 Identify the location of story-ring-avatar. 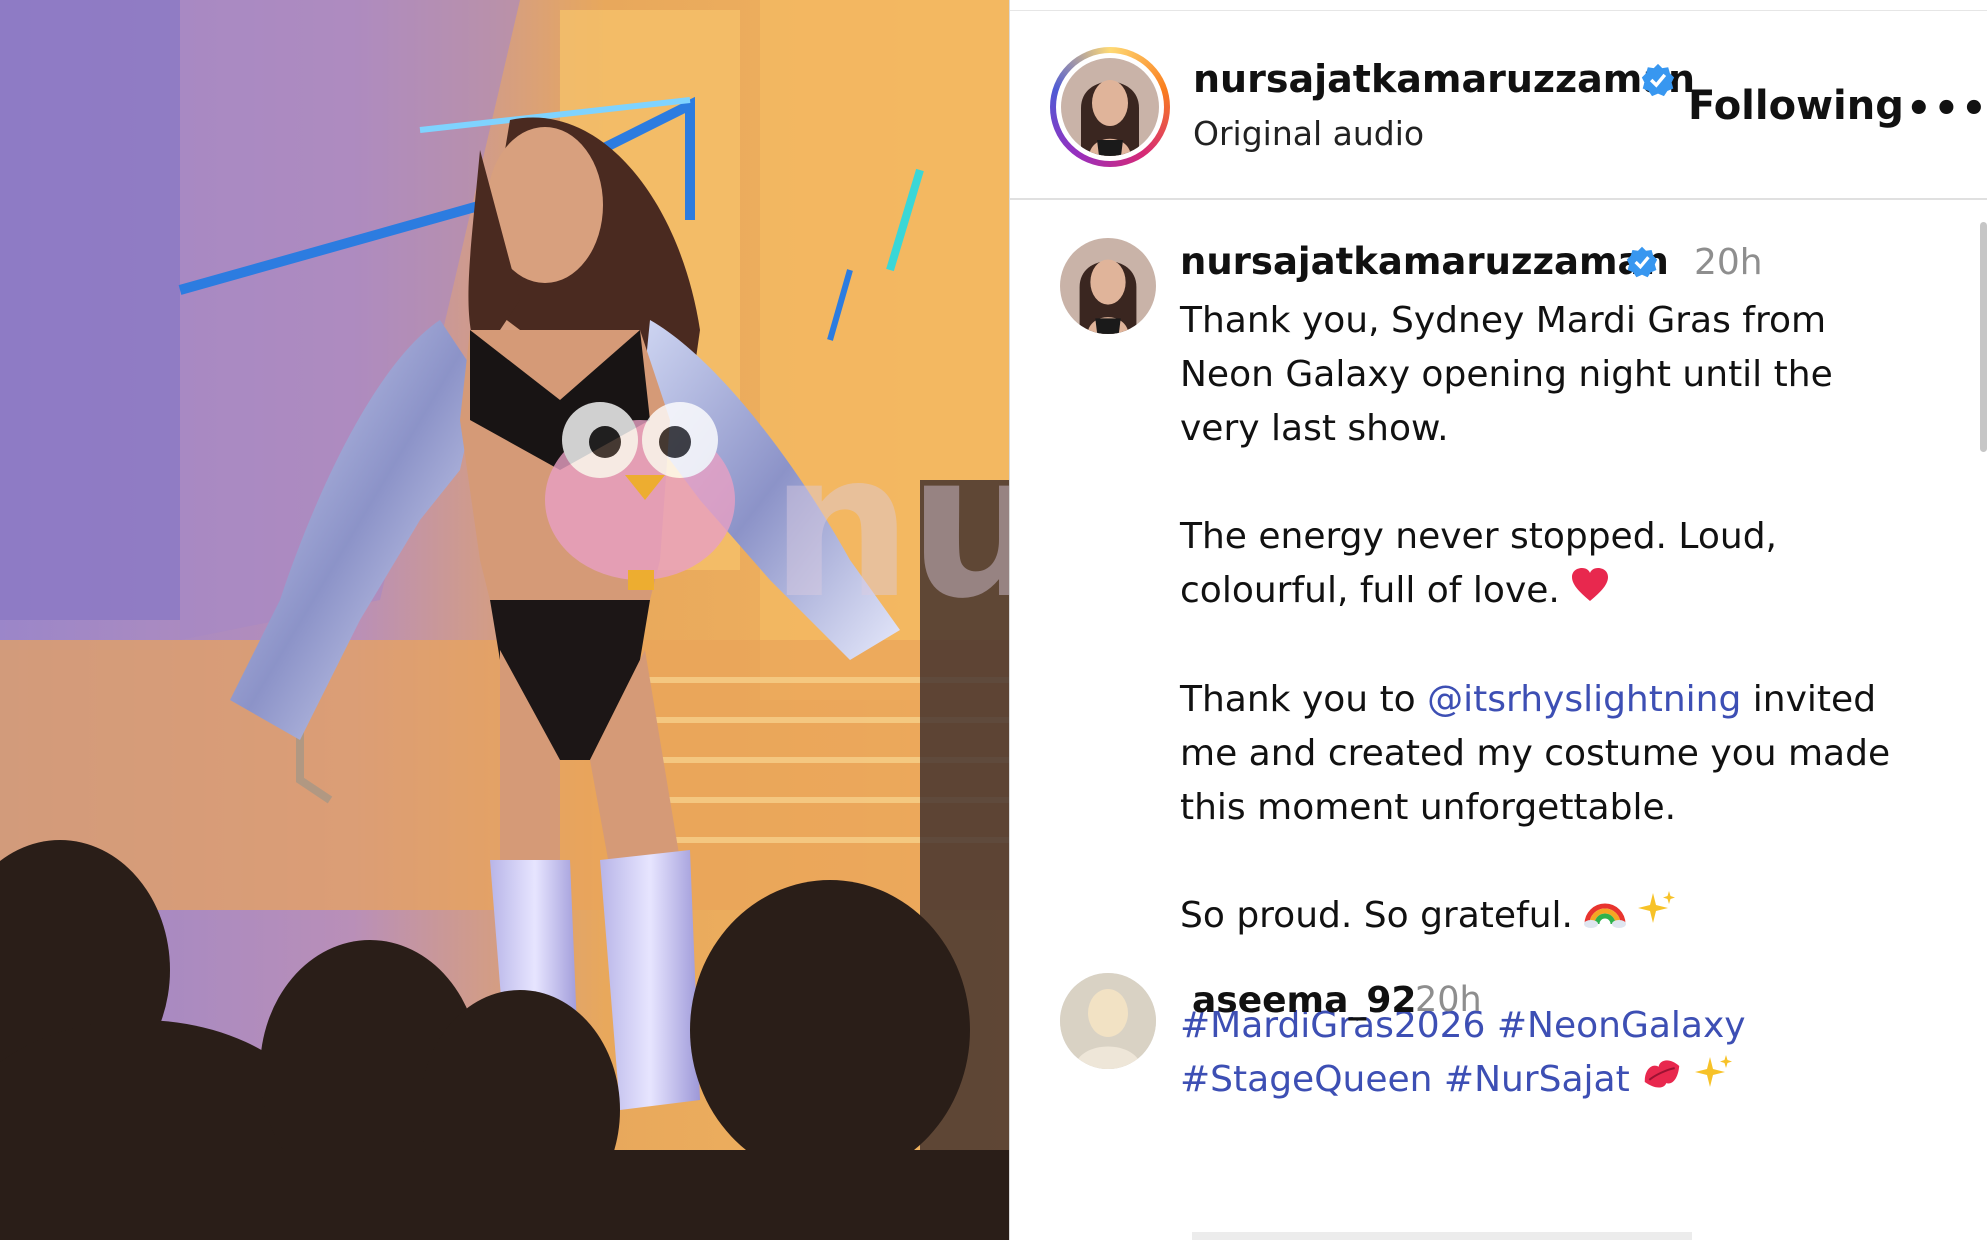
(1110, 107).